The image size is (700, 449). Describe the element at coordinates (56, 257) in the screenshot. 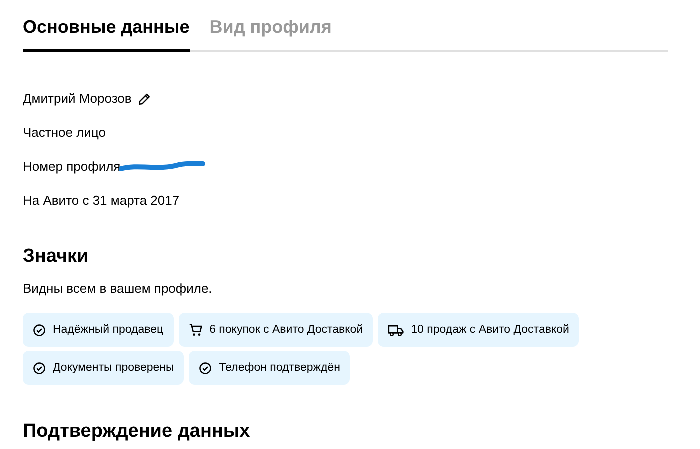

I see `section-heading: Значки` at that location.